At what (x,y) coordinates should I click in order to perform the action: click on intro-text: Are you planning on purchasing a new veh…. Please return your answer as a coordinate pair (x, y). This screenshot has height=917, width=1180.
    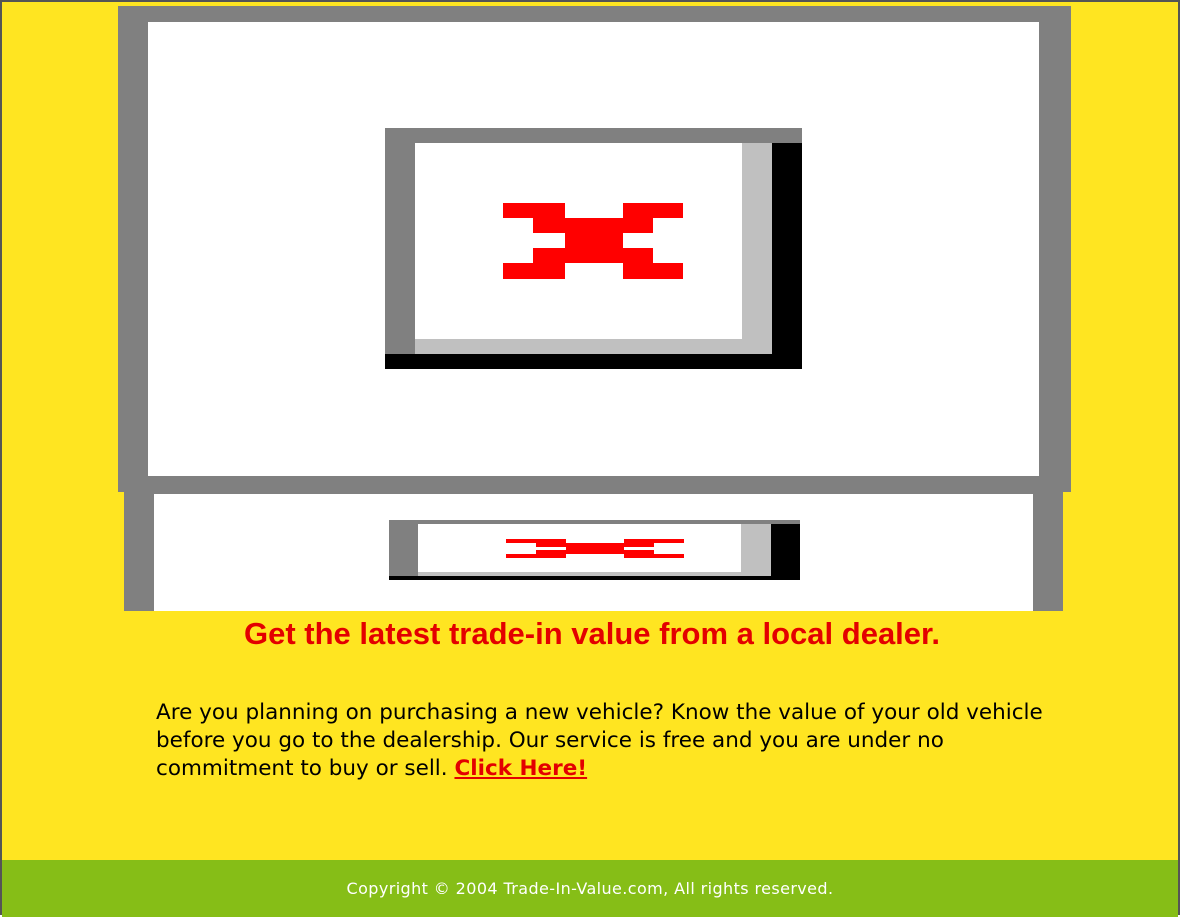
    Looking at the image, I should click on (599, 740).